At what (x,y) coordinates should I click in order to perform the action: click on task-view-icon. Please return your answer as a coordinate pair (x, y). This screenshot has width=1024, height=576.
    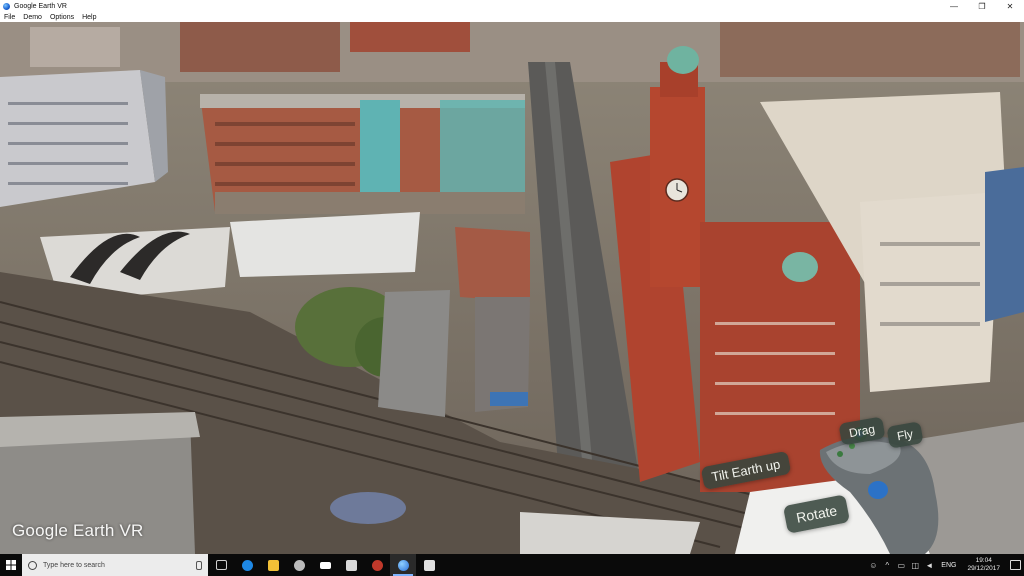
    Looking at the image, I should click on (221, 565).